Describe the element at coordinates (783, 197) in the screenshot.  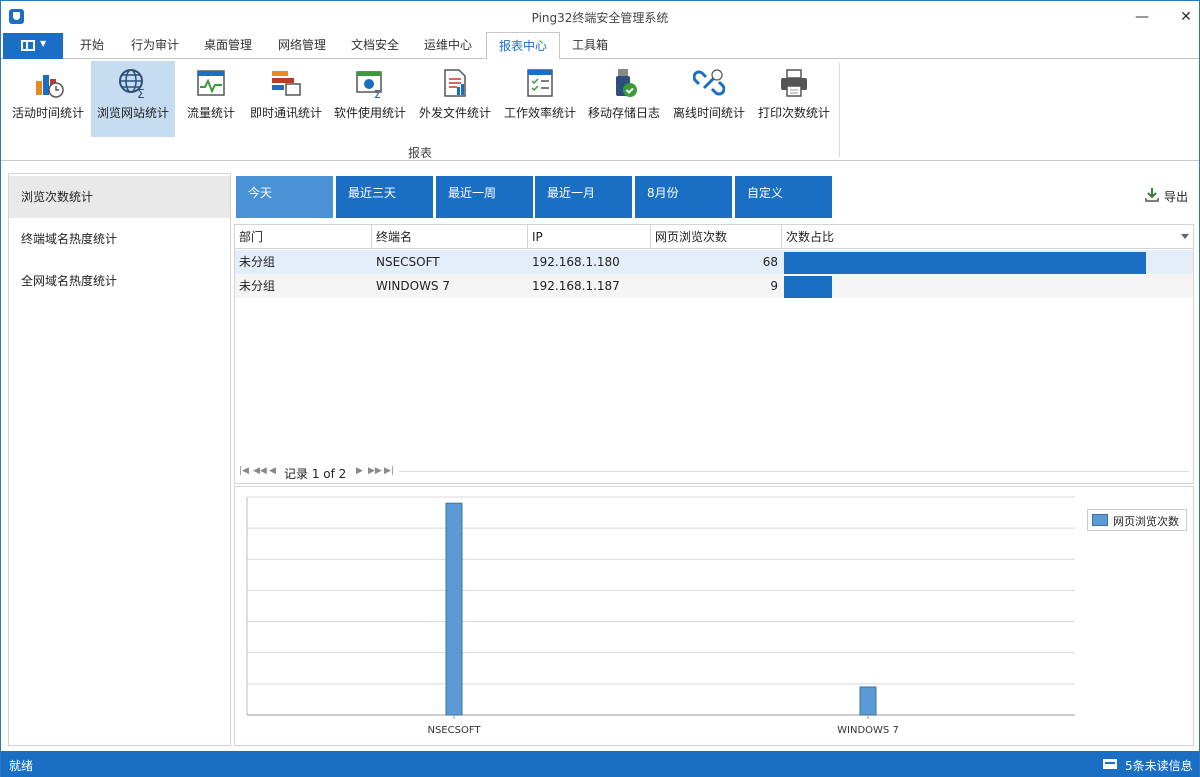
I see `range-custom-button: 自定义` at that location.